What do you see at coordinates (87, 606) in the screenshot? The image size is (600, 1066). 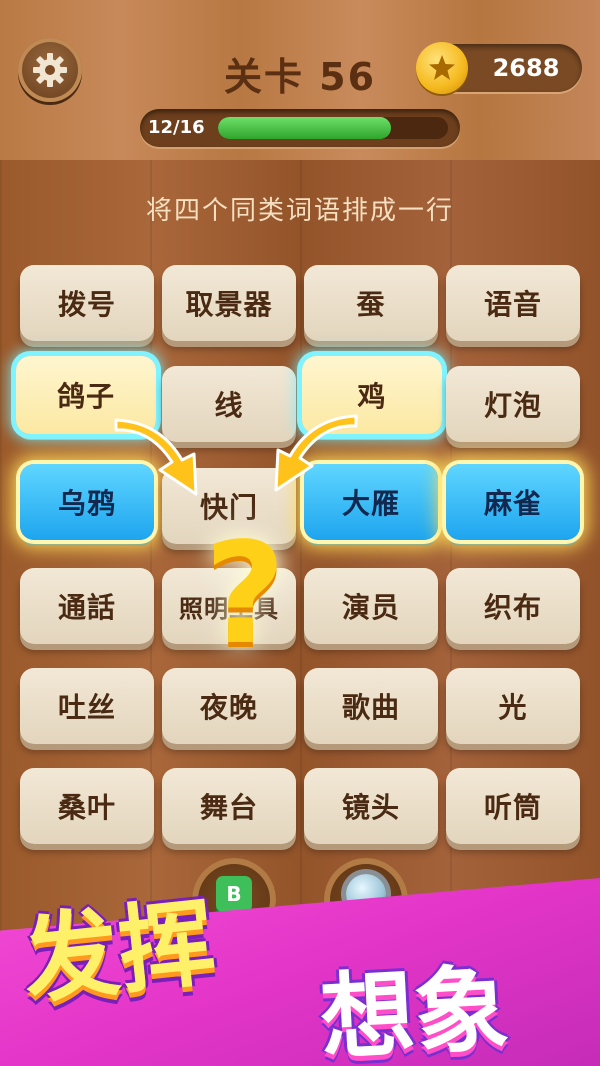 I see `word-tile: 通話` at bounding box center [87, 606].